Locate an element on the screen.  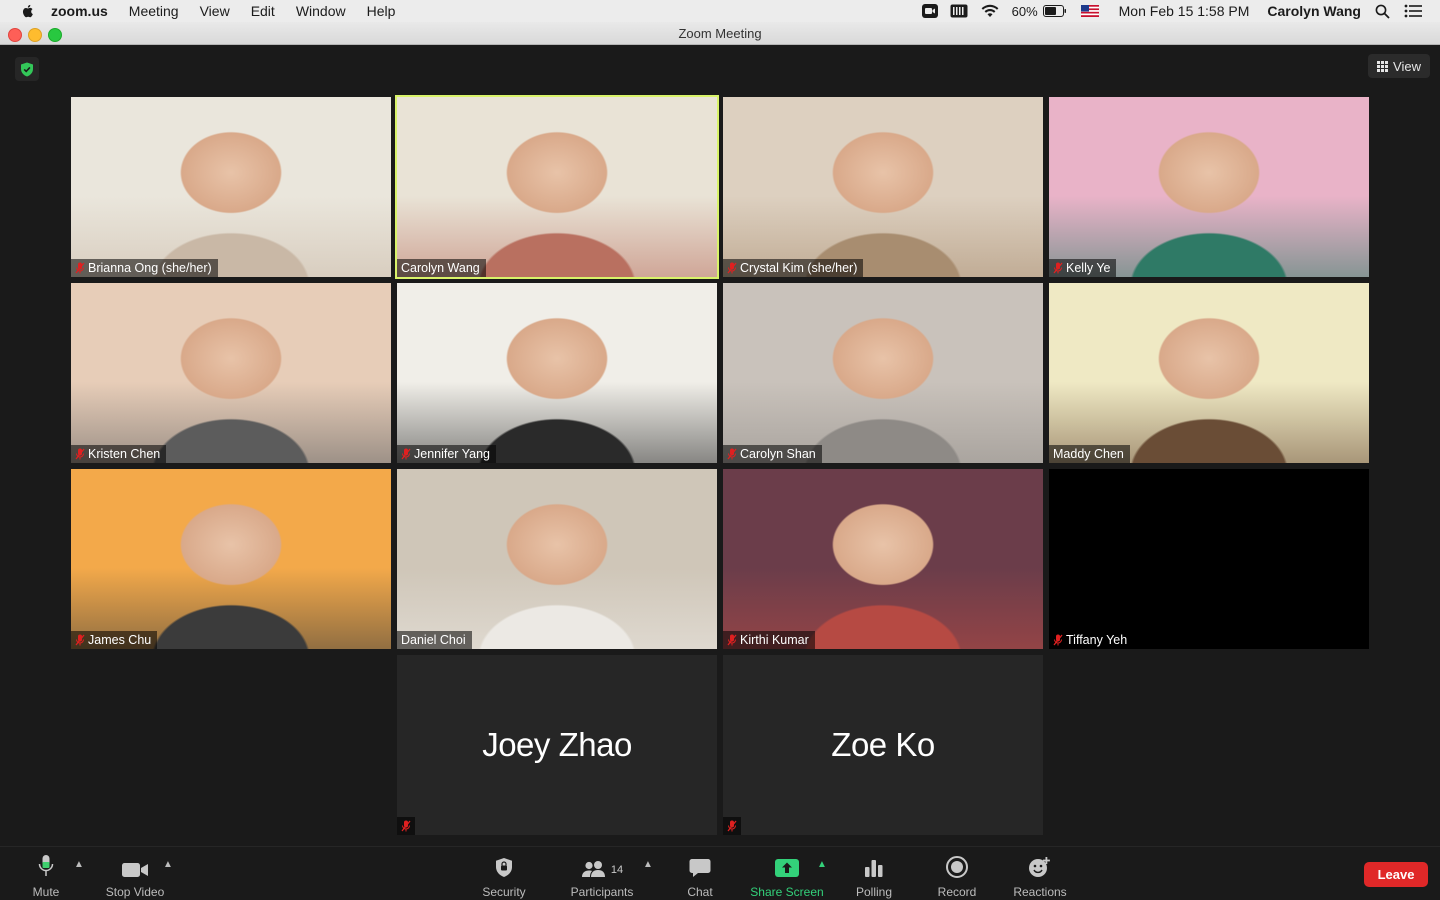
participant-video-tile: Tiffany Yeh is located at coordinates (1209, 559).